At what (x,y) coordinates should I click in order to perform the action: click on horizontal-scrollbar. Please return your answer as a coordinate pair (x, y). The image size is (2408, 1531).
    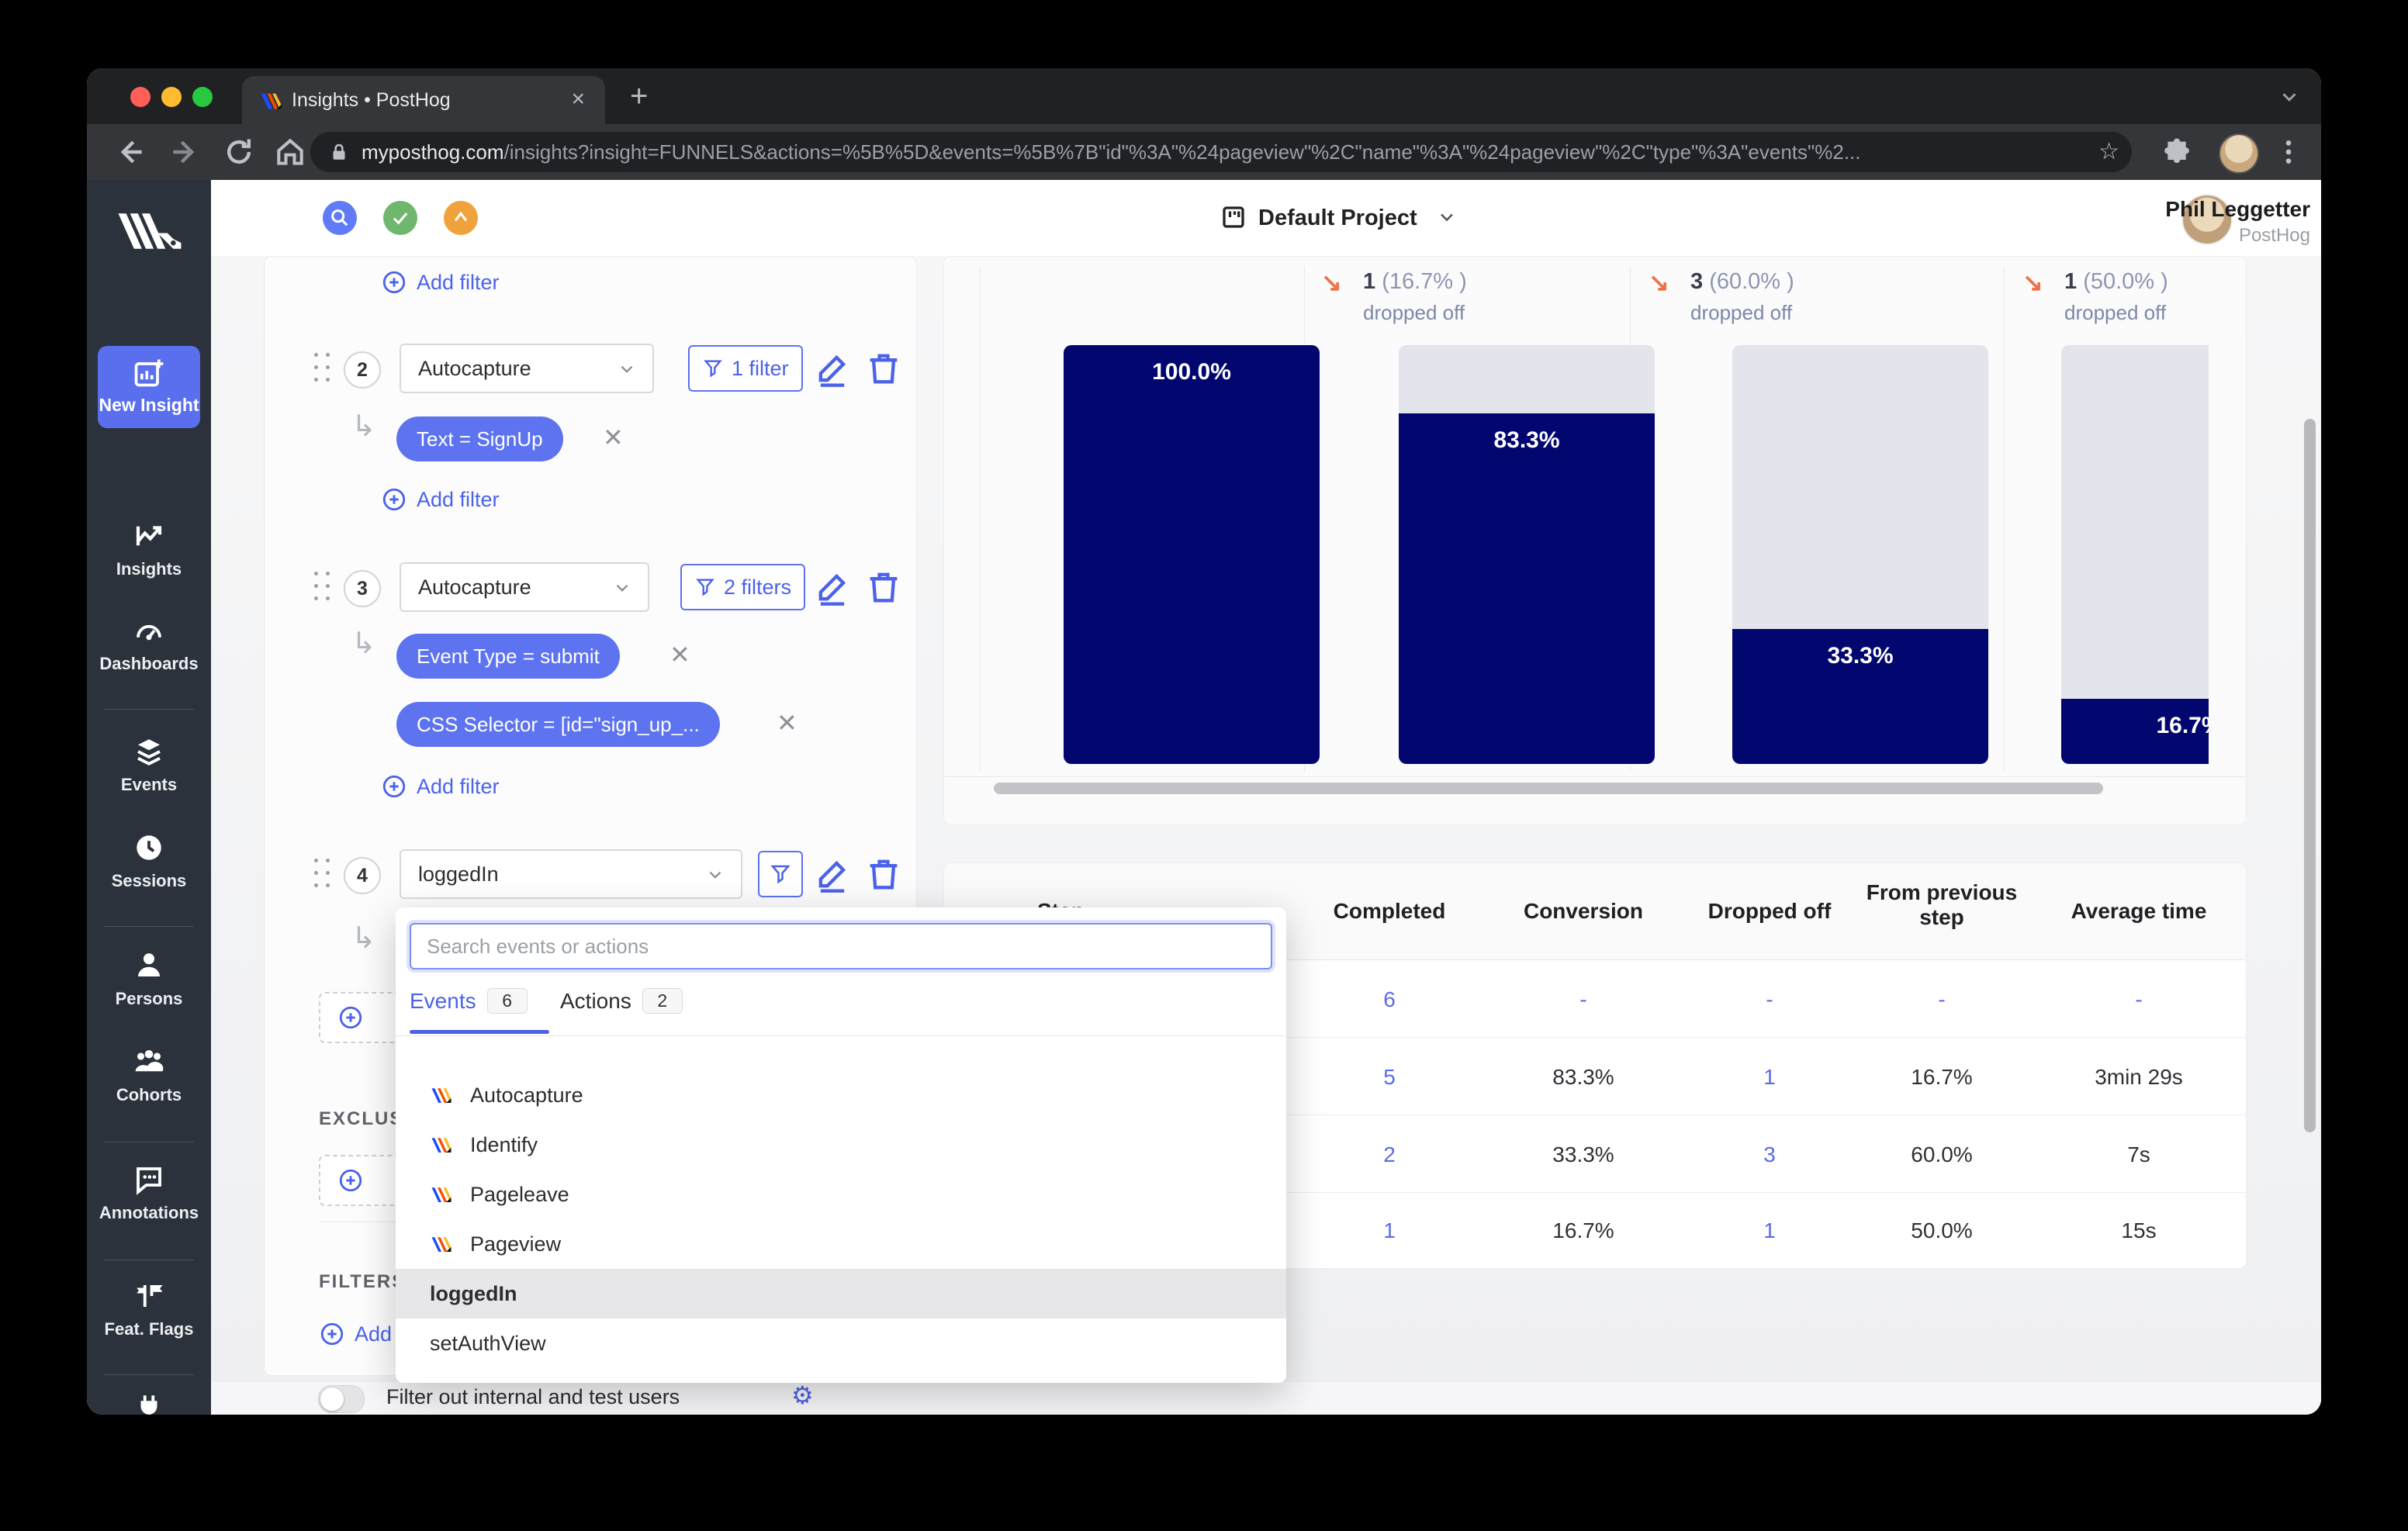
    Looking at the image, I should click on (1548, 788).